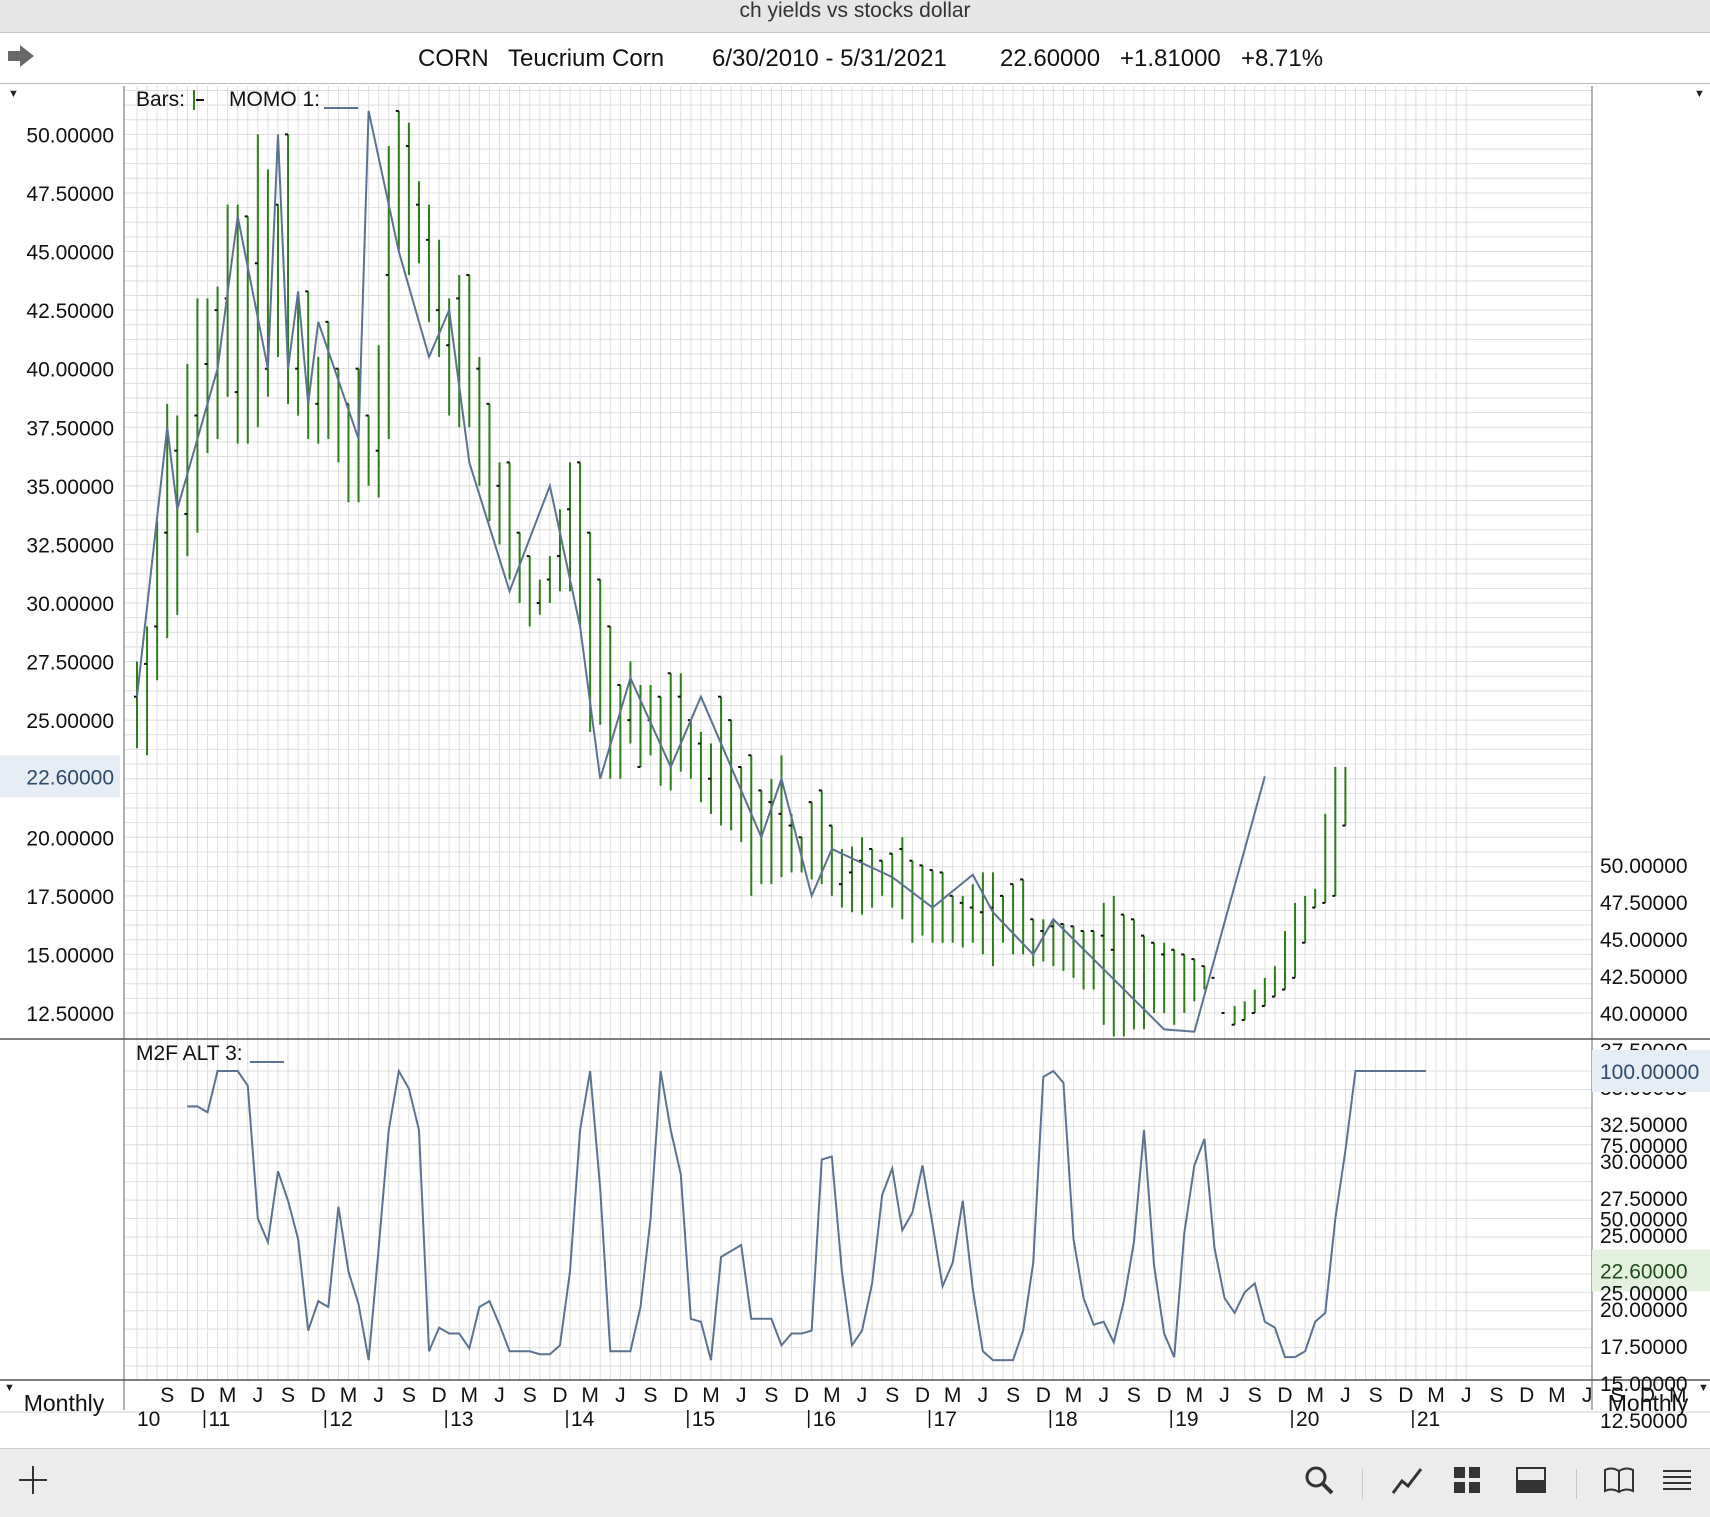 The image size is (1710, 1517). Describe the element at coordinates (1531, 1480) in the screenshot. I see `panel-icon` at that location.